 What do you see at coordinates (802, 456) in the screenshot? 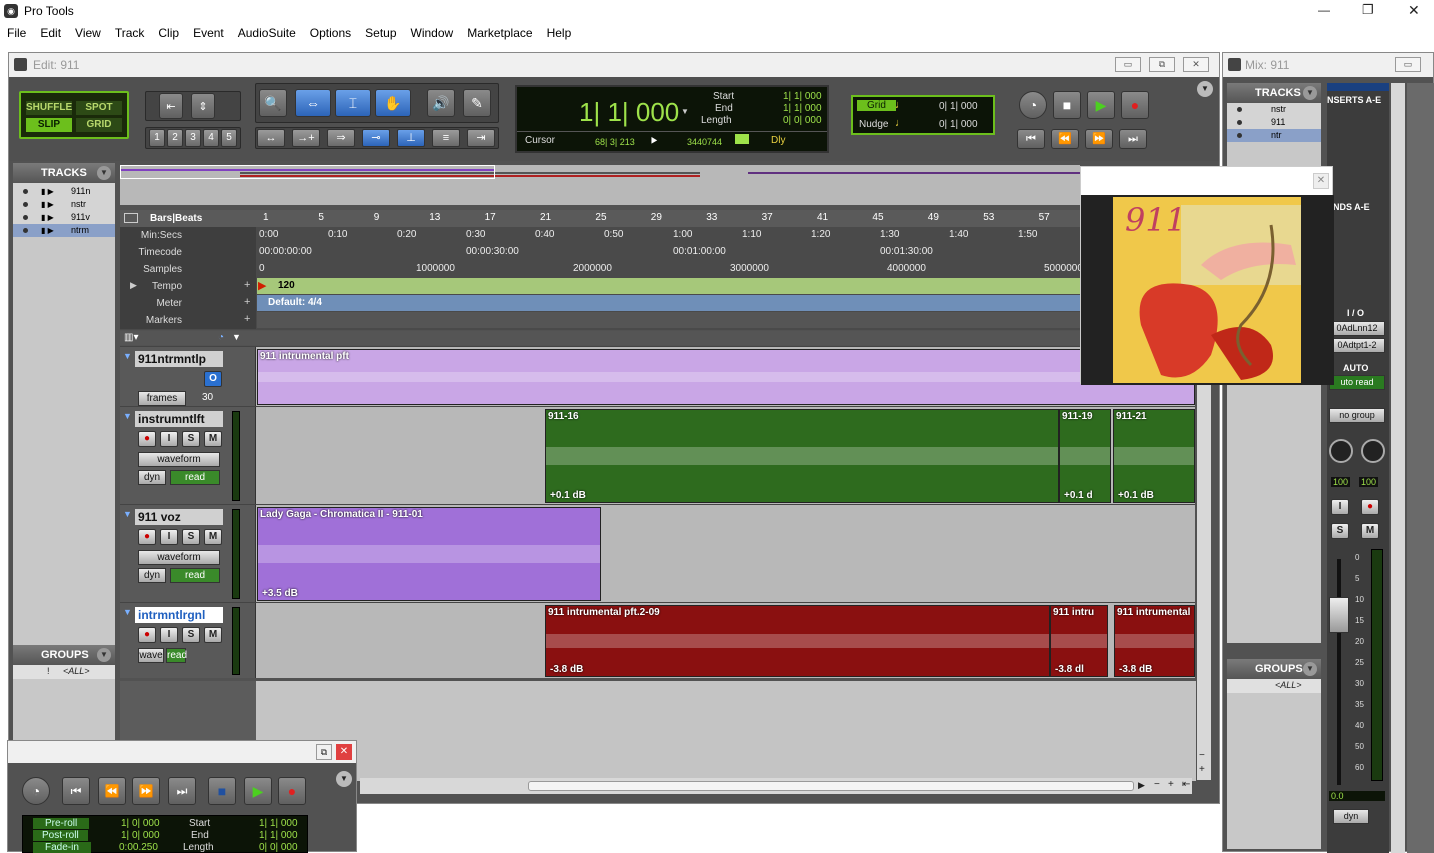
I see `audio-clip: 911-16 +0.1 dB` at bounding box center [802, 456].